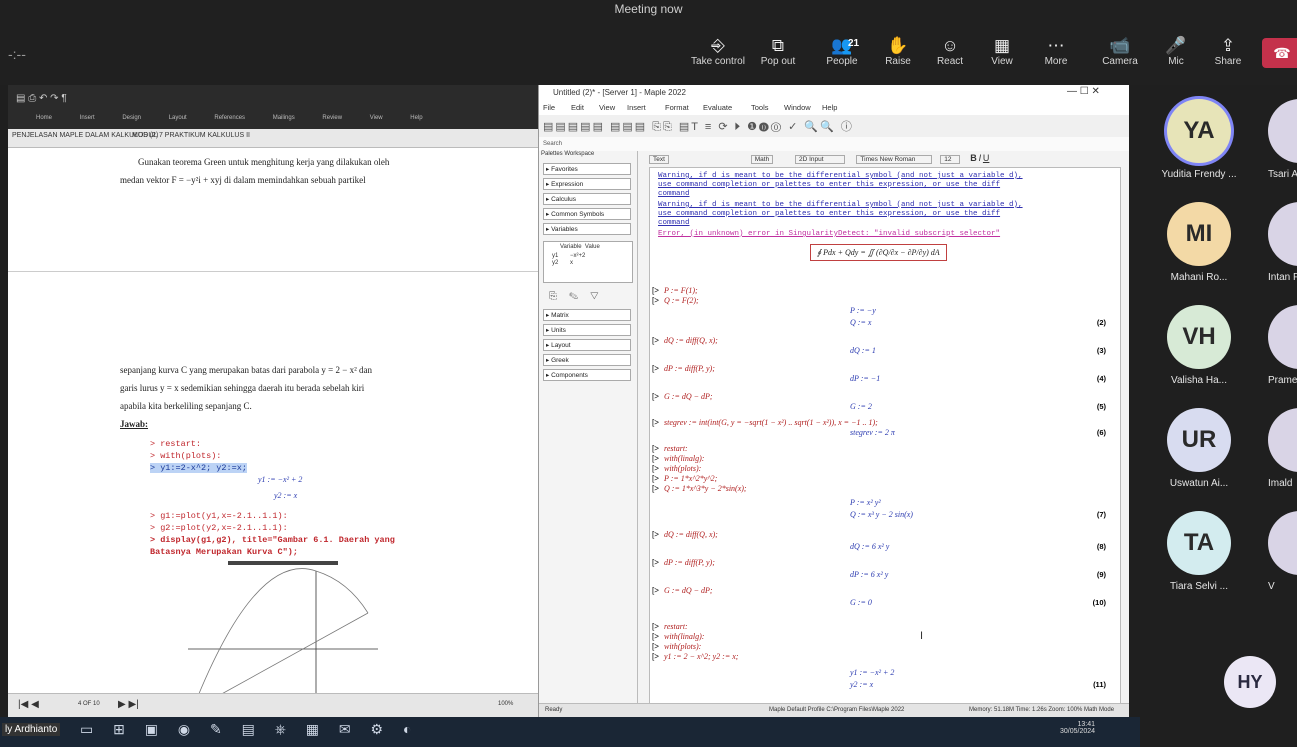 This screenshot has width=1297, height=747. Describe the element at coordinates (1282, 139) in the screenshot. I see `participant-tile: Tsari A` at that location.